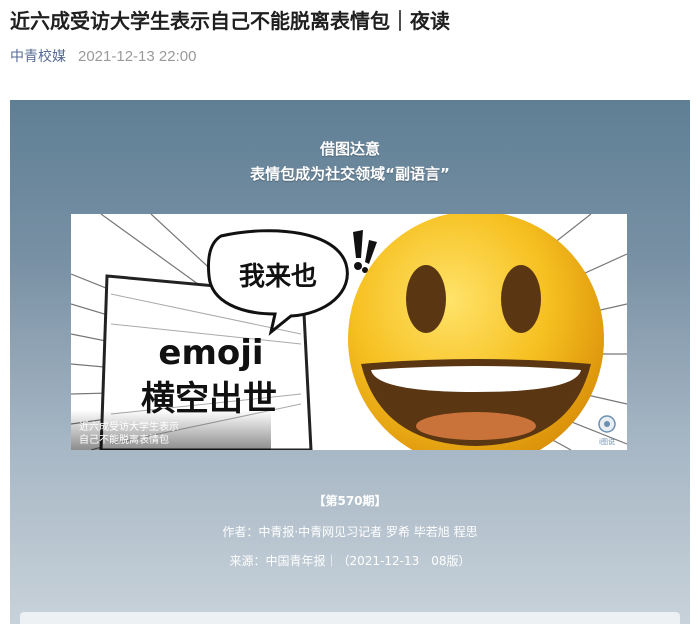 The image size is (700, 624). I want to click on source-line: 来源：中国青年报｜（2021-12-13 08版）, so click(350, 561).